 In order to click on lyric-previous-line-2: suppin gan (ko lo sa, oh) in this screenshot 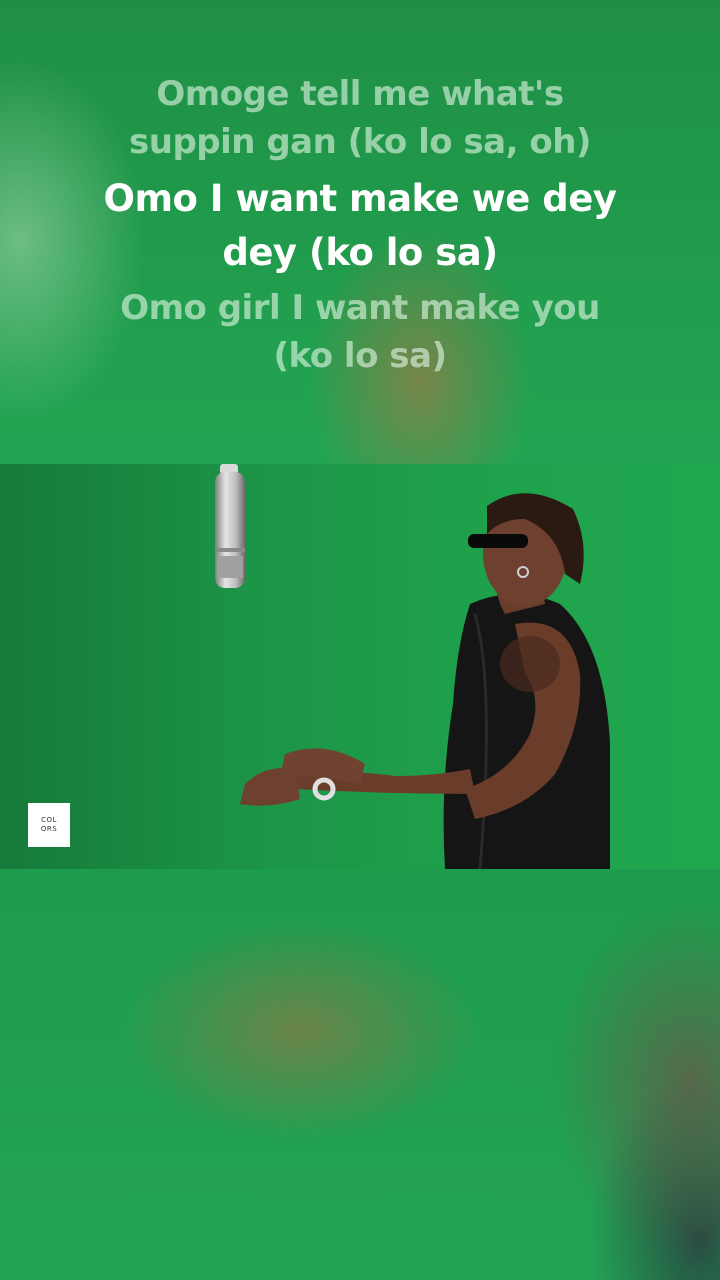, I will do `click(360, 142)`.